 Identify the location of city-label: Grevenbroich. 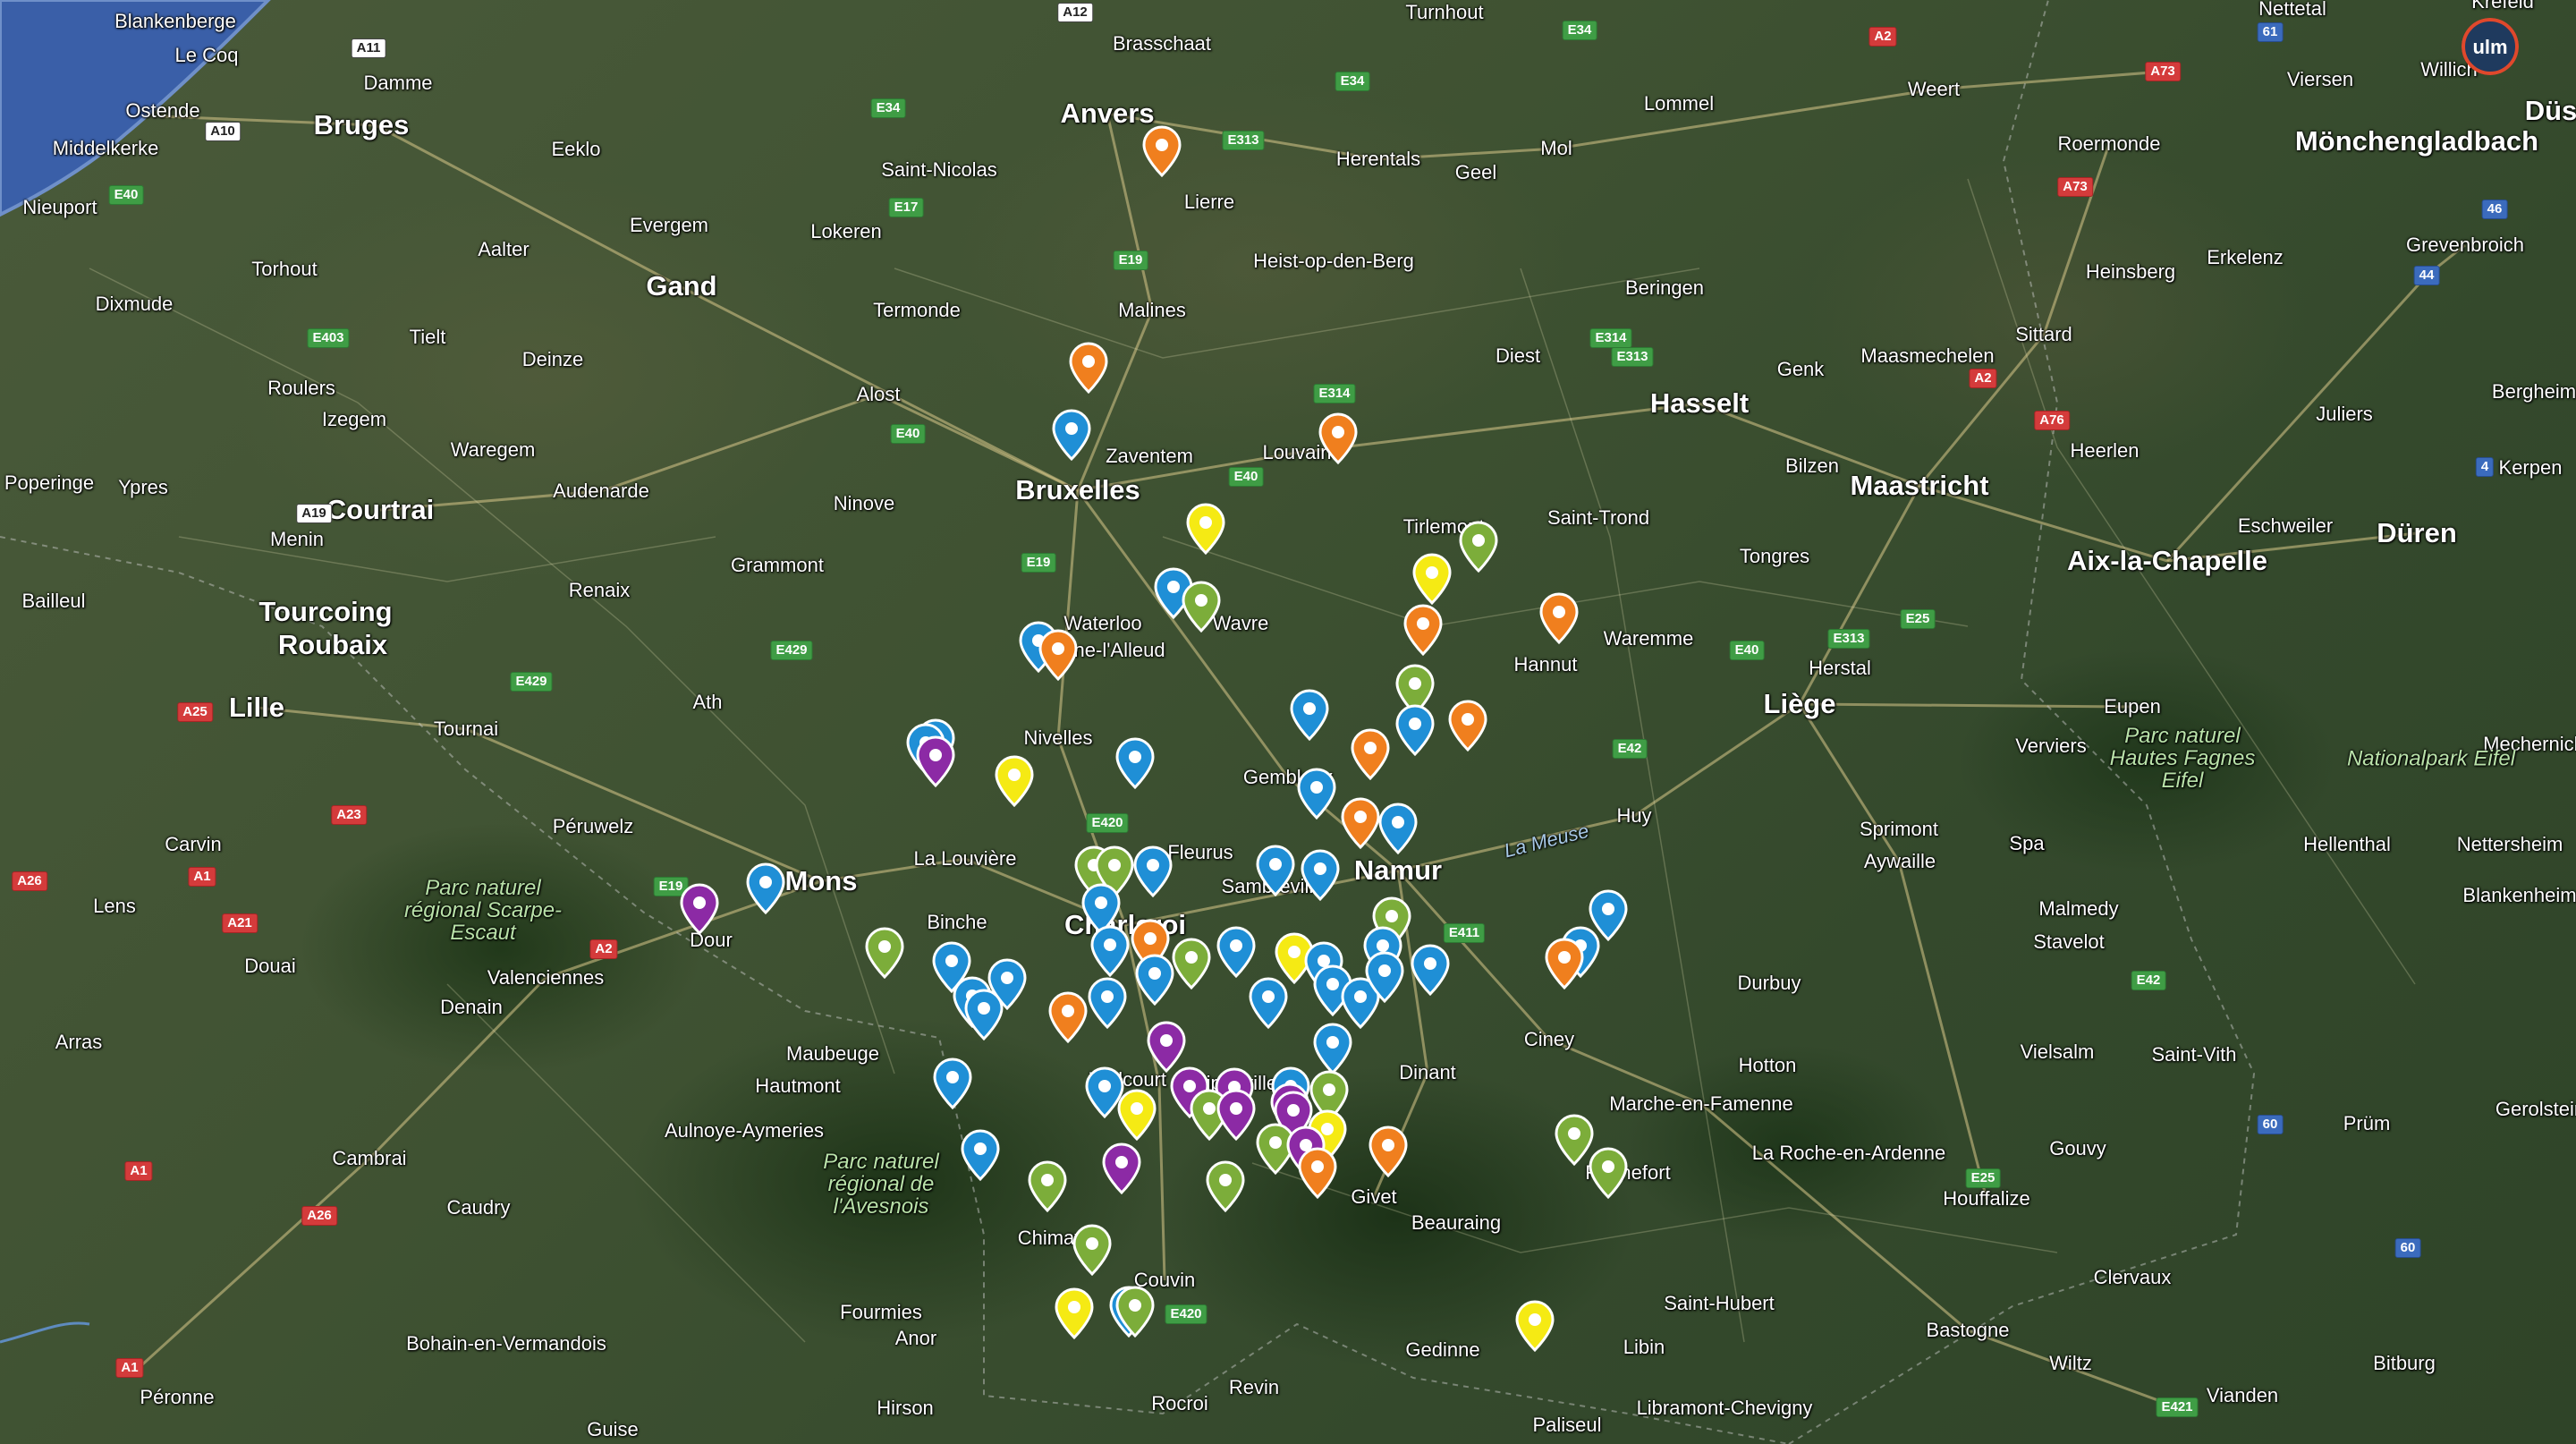
(2465, 245).